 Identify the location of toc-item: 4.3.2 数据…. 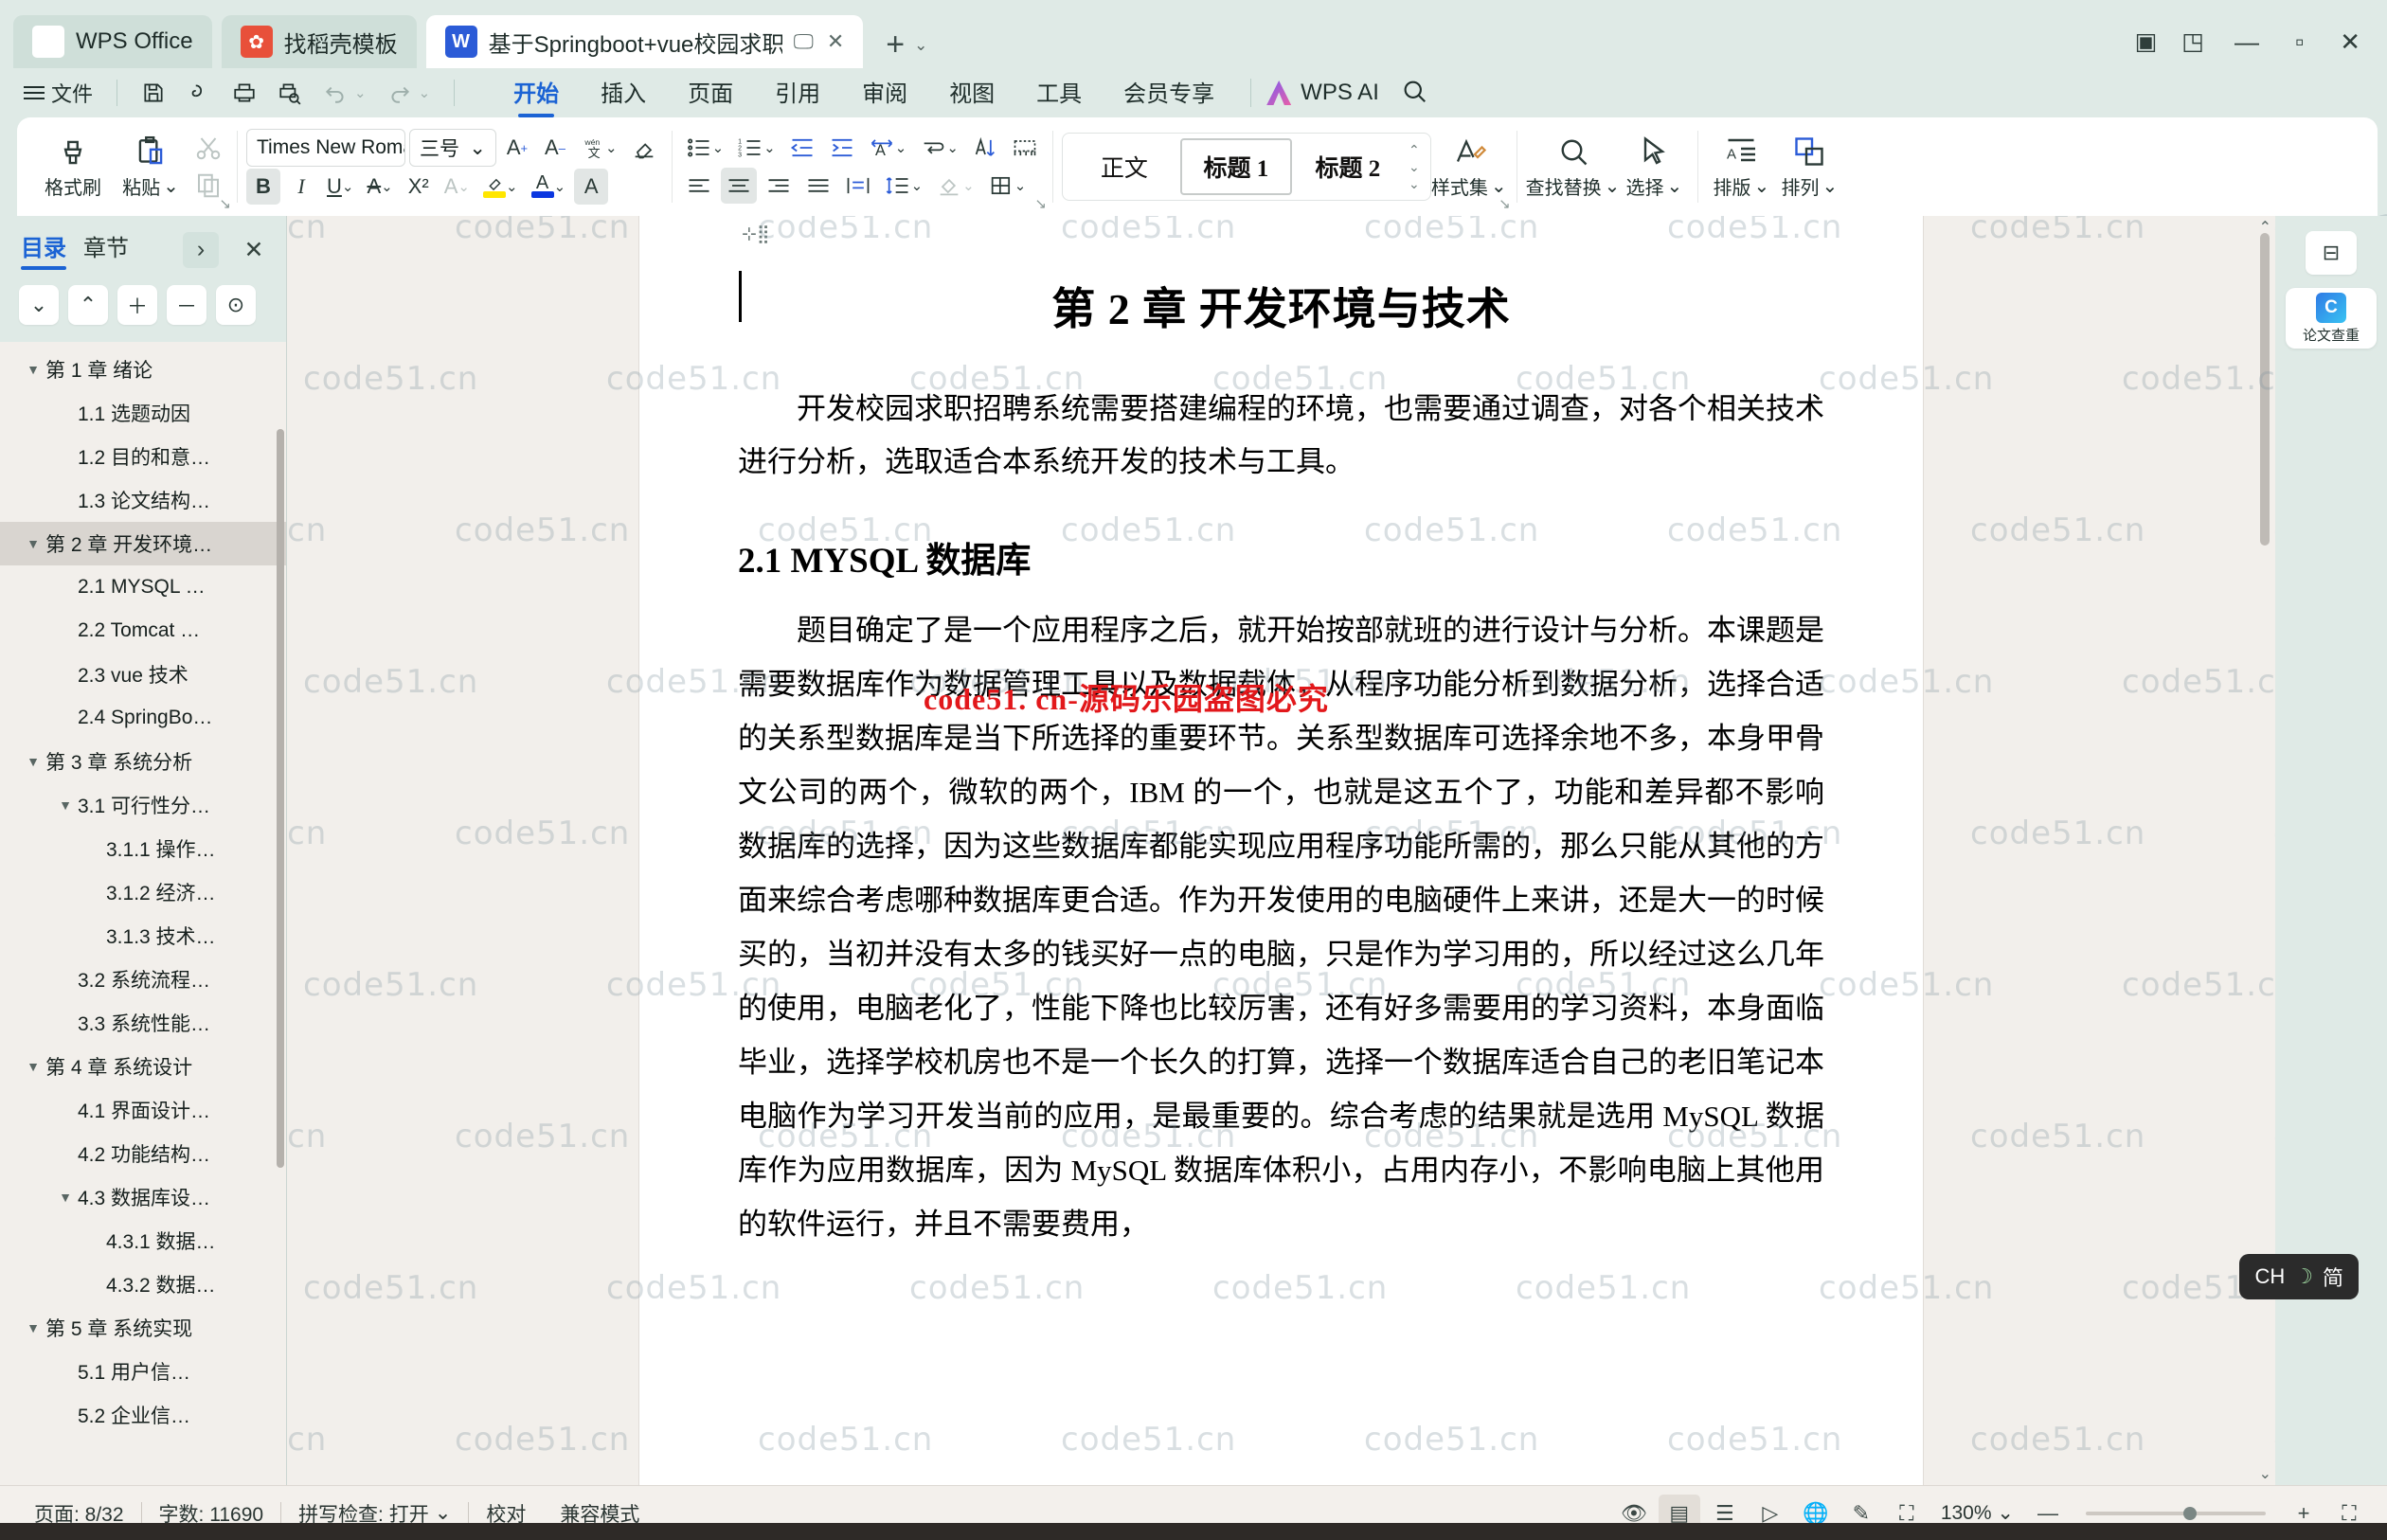
(143, 1284).